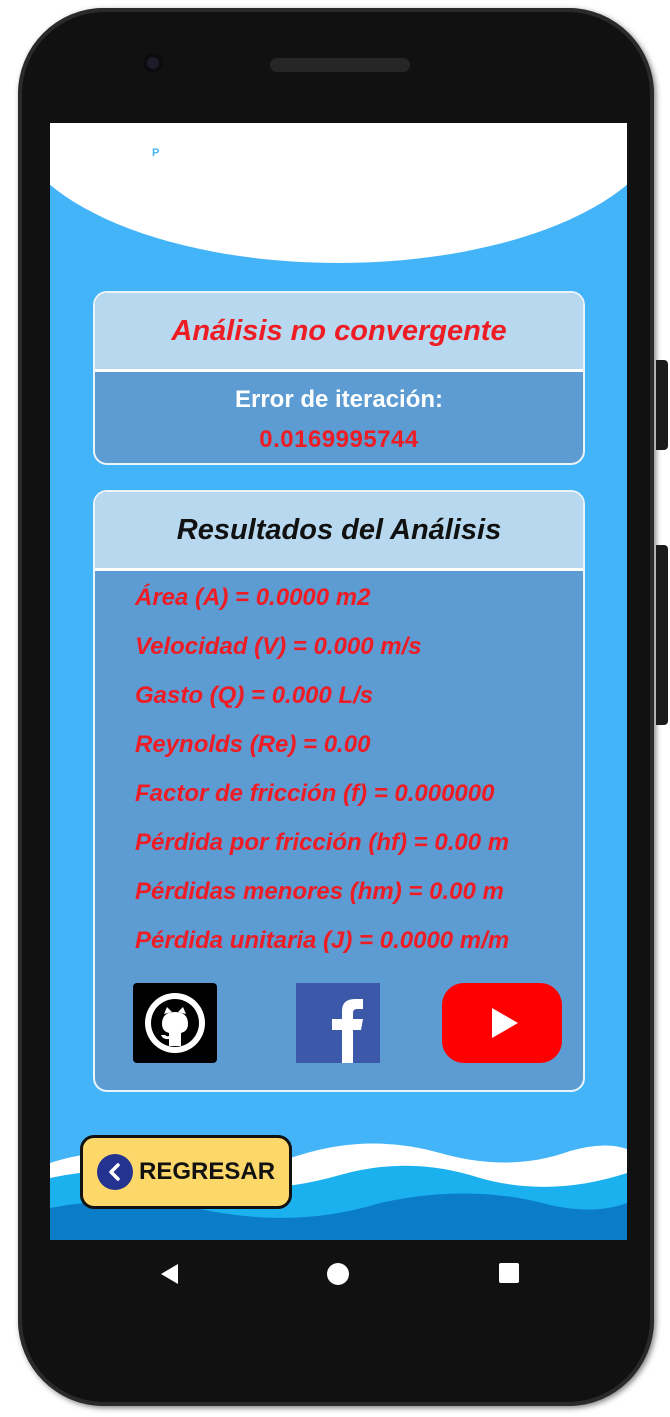  I want to click on chevron-left-icon, so click(115, 1172).